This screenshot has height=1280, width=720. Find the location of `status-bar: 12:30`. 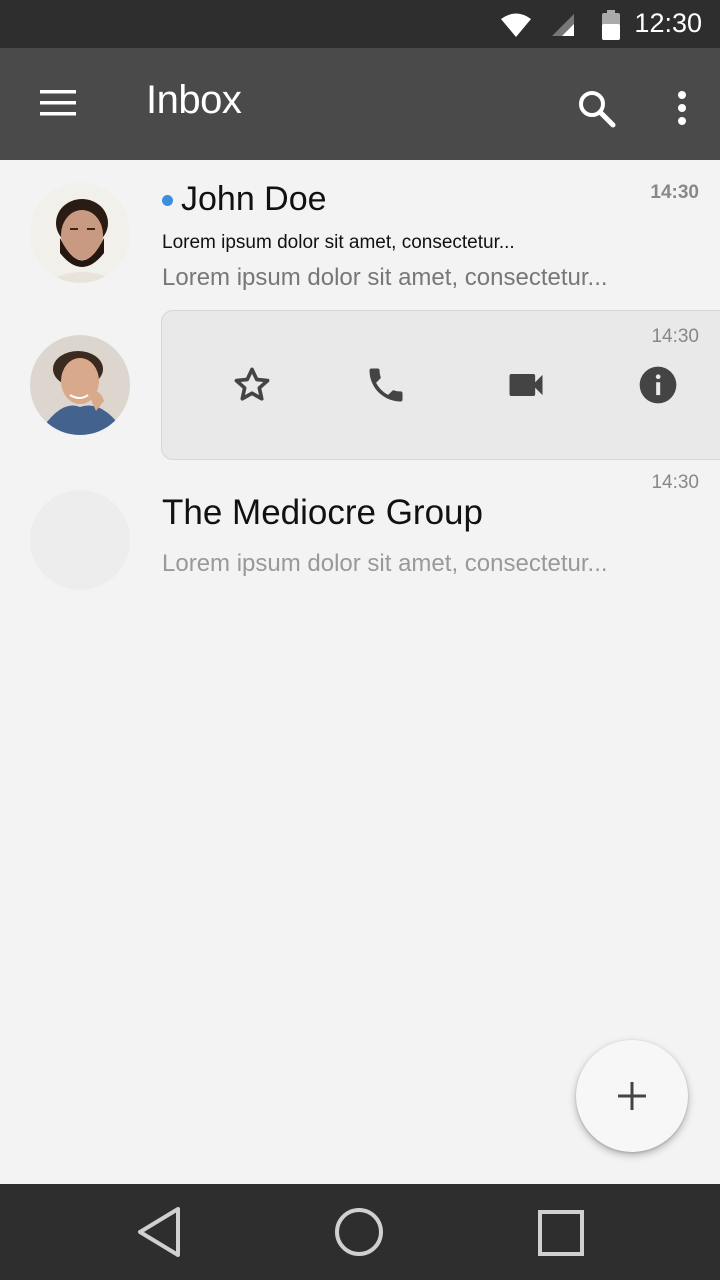

status-bar: 12:30 is located at coordinates (360, 24).